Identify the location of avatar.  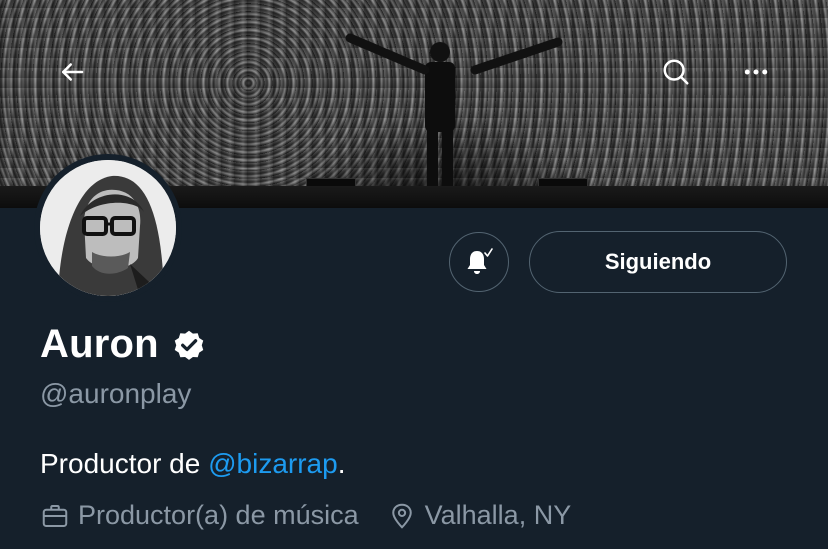
(108, 228).